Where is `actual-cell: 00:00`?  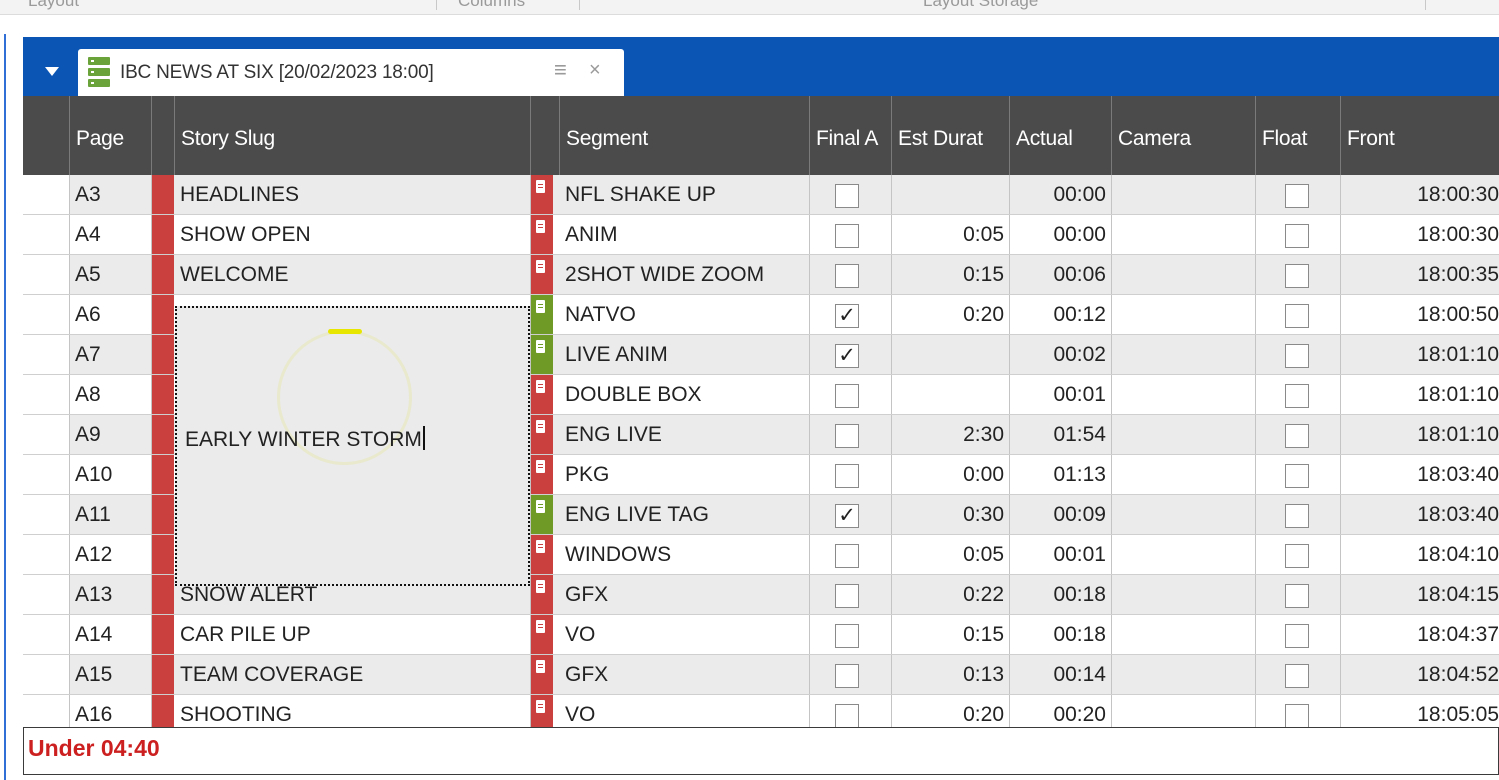
actual-cell: 00:00 is located at coordinates (1061, 194).